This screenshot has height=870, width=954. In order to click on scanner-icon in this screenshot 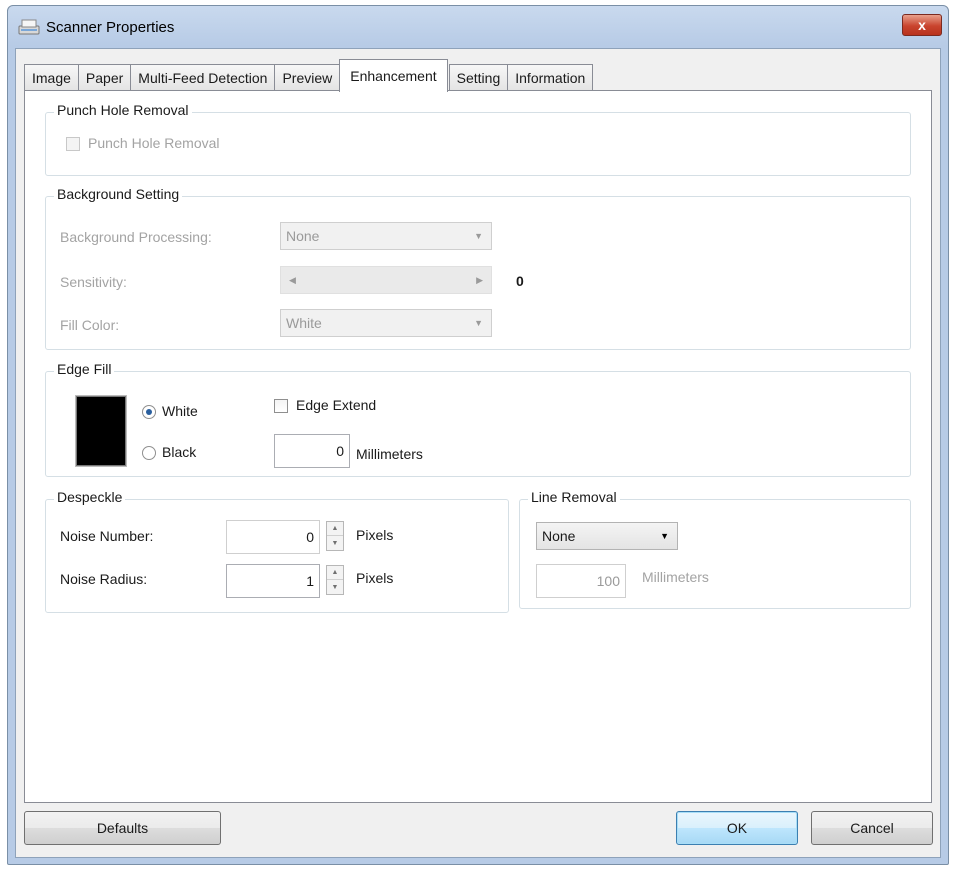, I will do `click(29, 27)`.